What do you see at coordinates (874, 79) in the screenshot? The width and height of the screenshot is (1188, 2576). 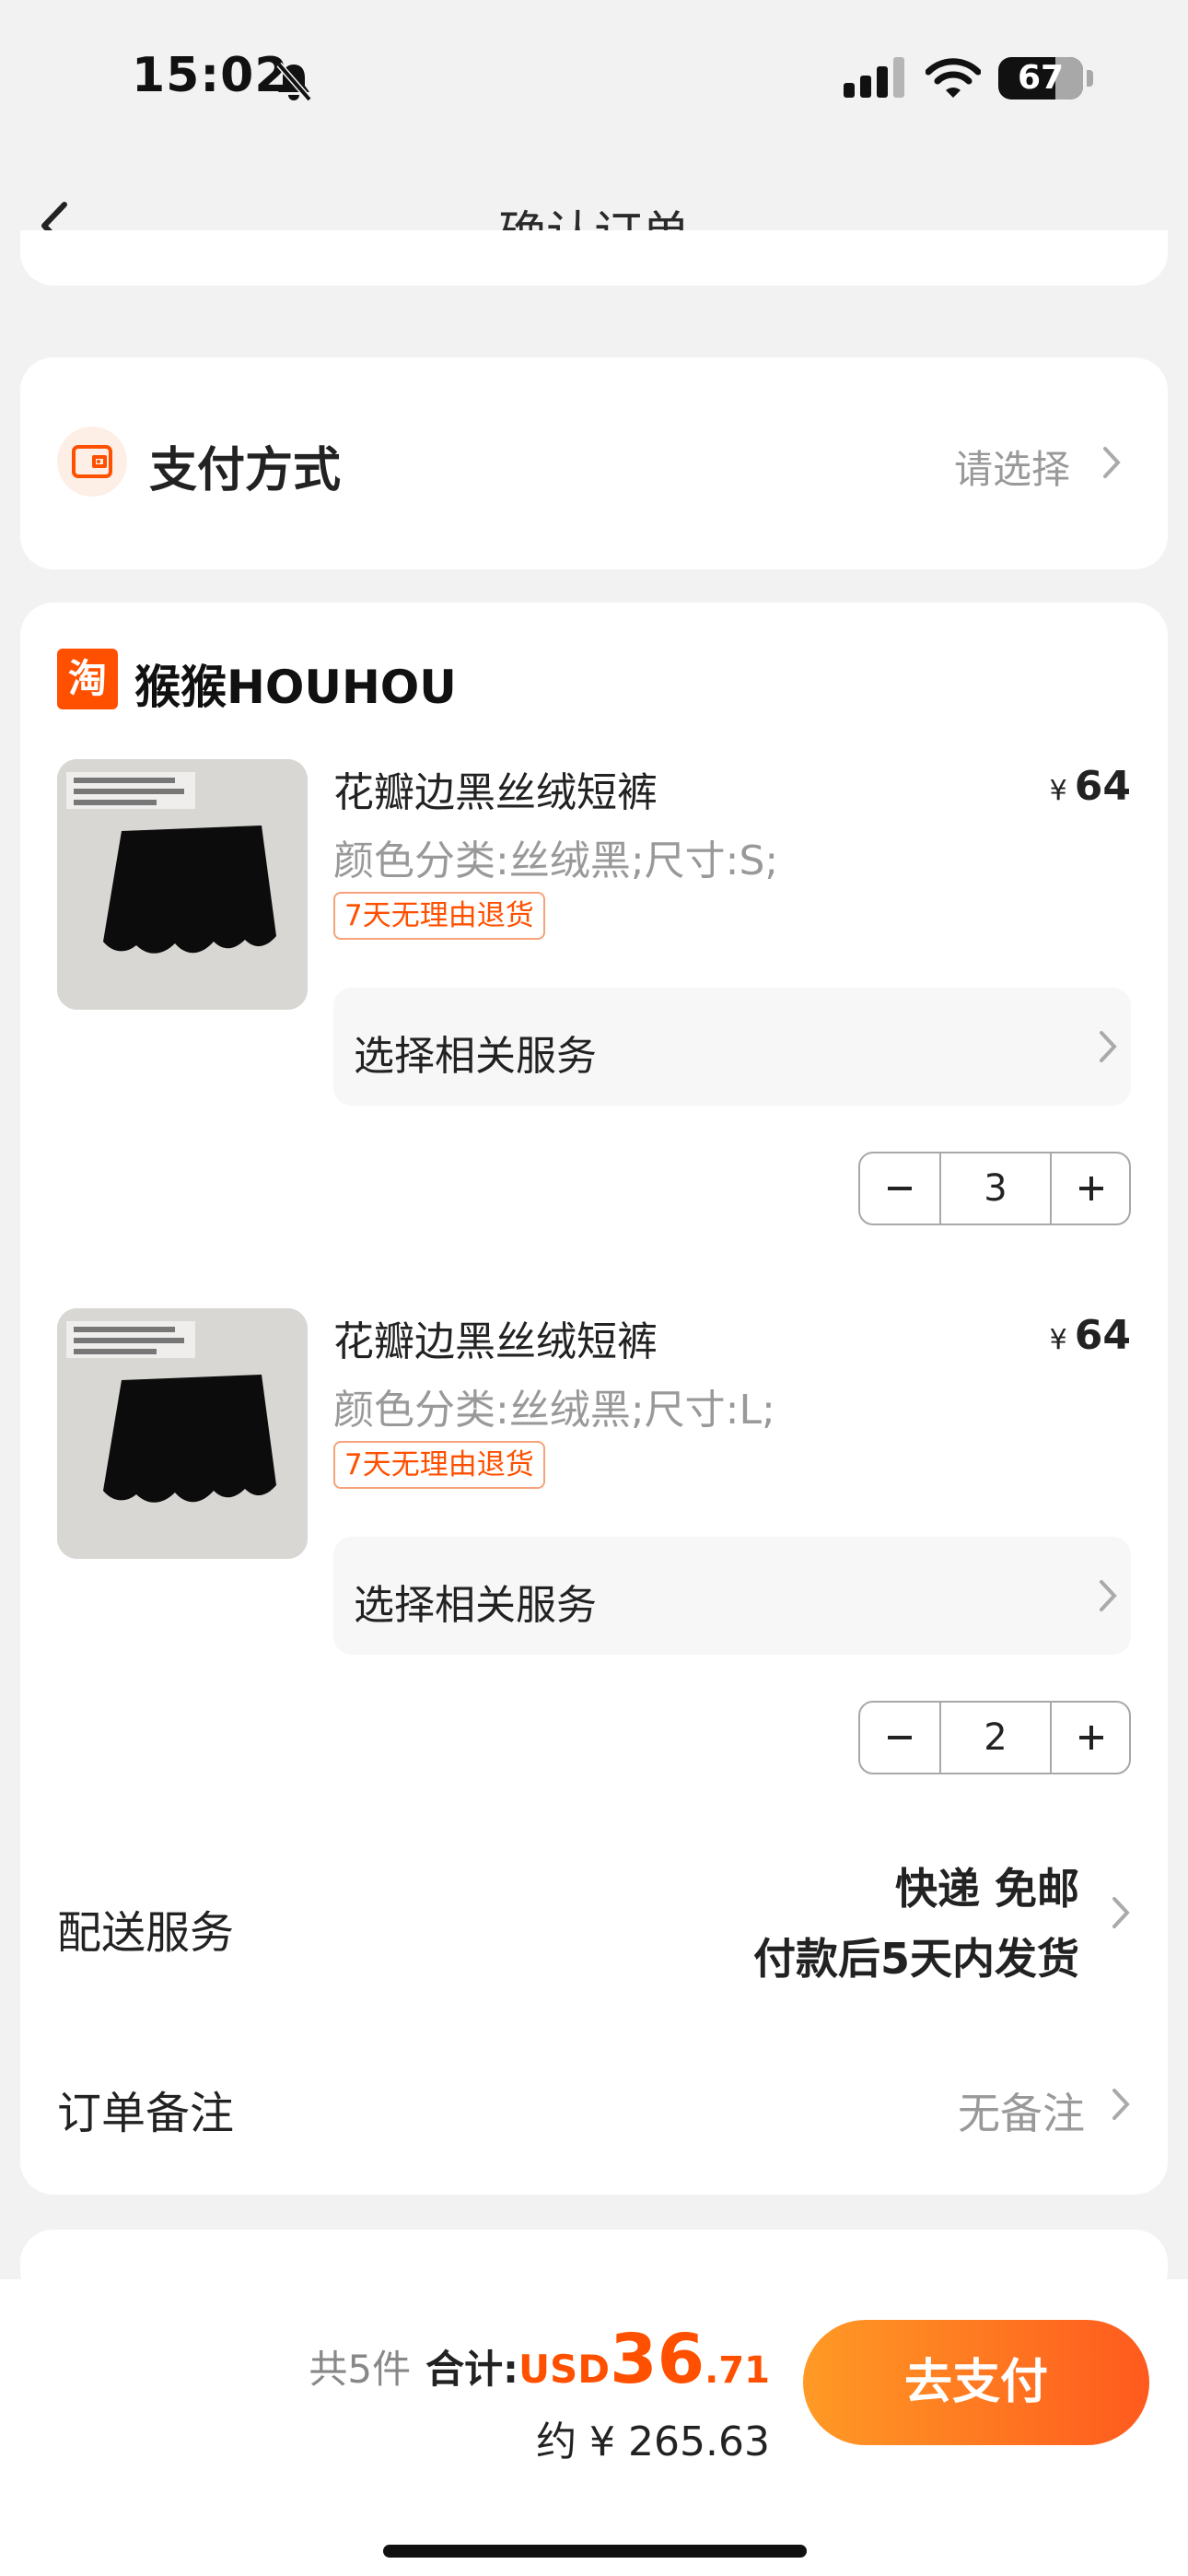 I see `cellular-signal-icon` at bounding box center [874, 79].